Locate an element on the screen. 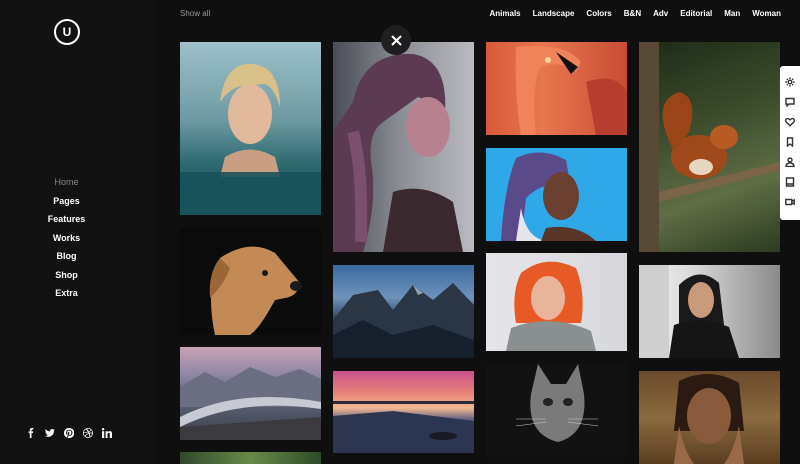 Image resolution: width=800 pixels, height=464 pixels. photo-flamingo is located at coordinates (556, 88).